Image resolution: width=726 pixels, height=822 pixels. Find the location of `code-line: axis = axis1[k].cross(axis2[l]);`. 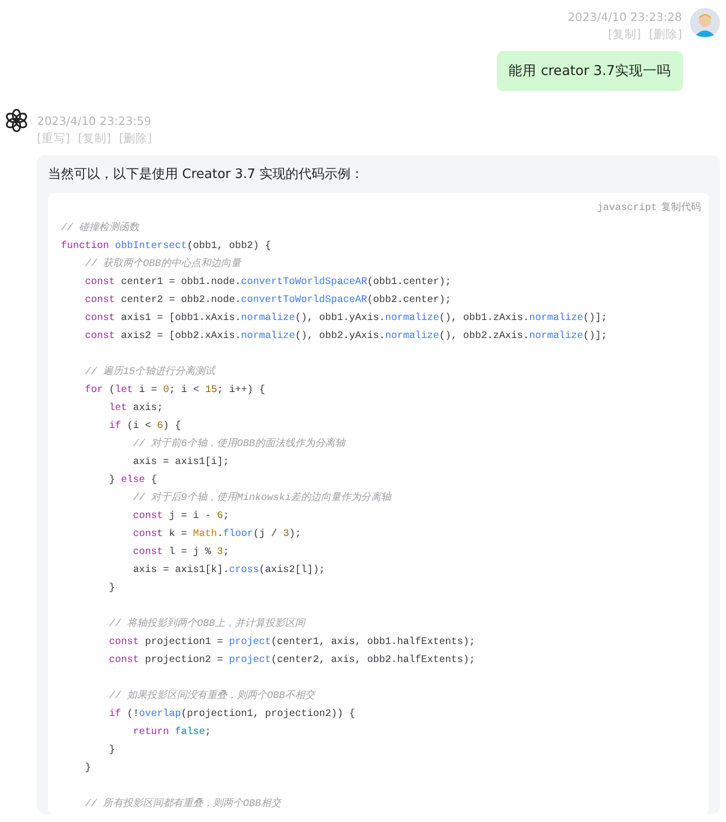

code-line: axis = axis1[k].cross(axis2[l]); is located at coordinates (229, 571).